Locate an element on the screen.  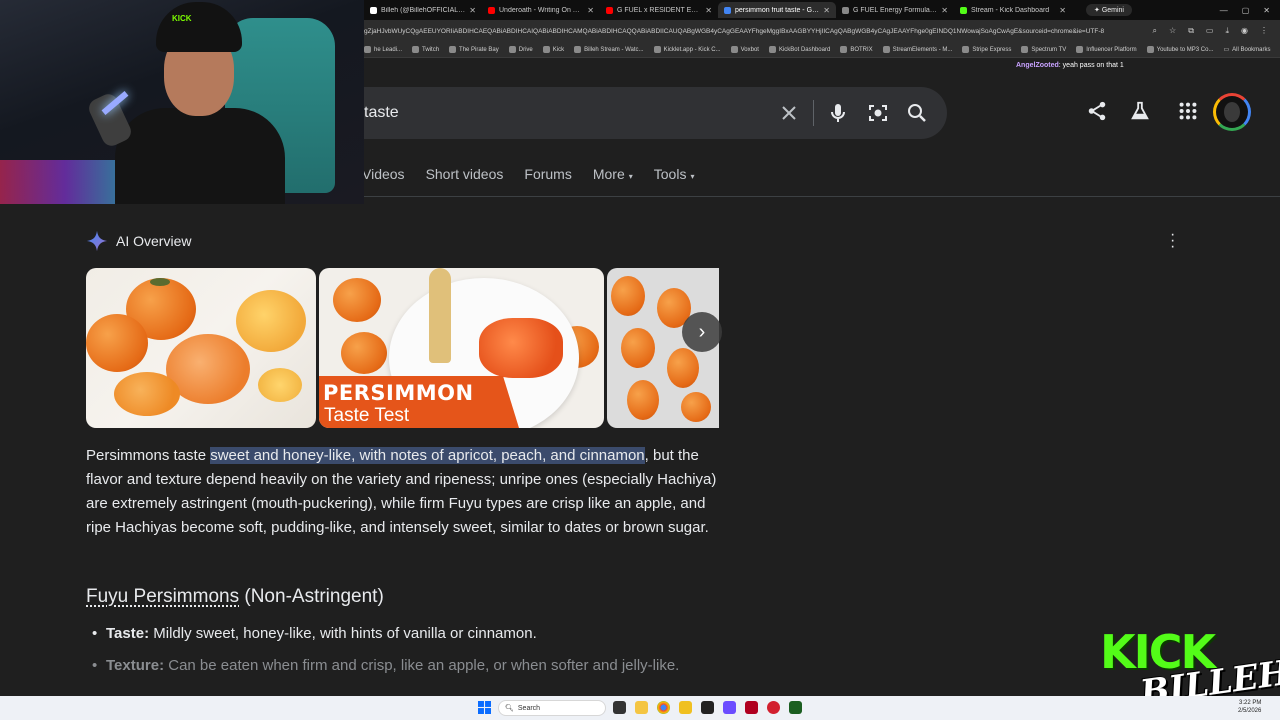
tab-title: G FUEL Energy Formula | Tub: is located at coordinates (895, 10).